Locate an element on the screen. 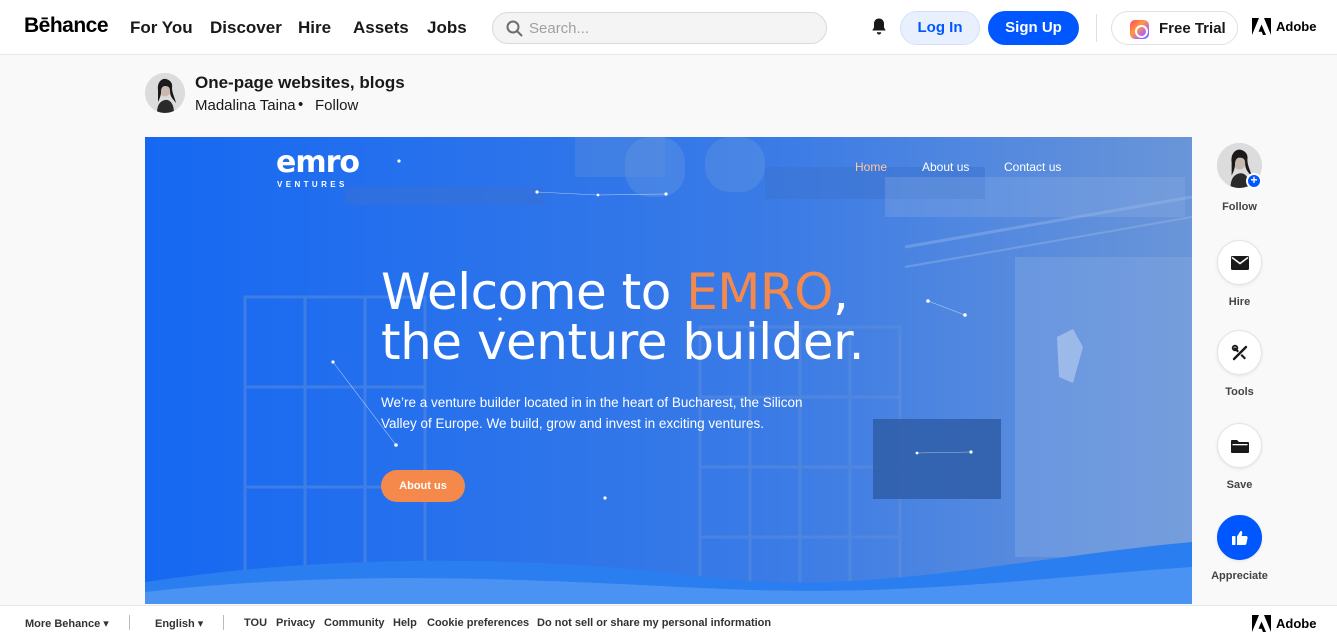 The image size is (1337, 637). hero-nav-home: Home is located at coordinates (871, 167).